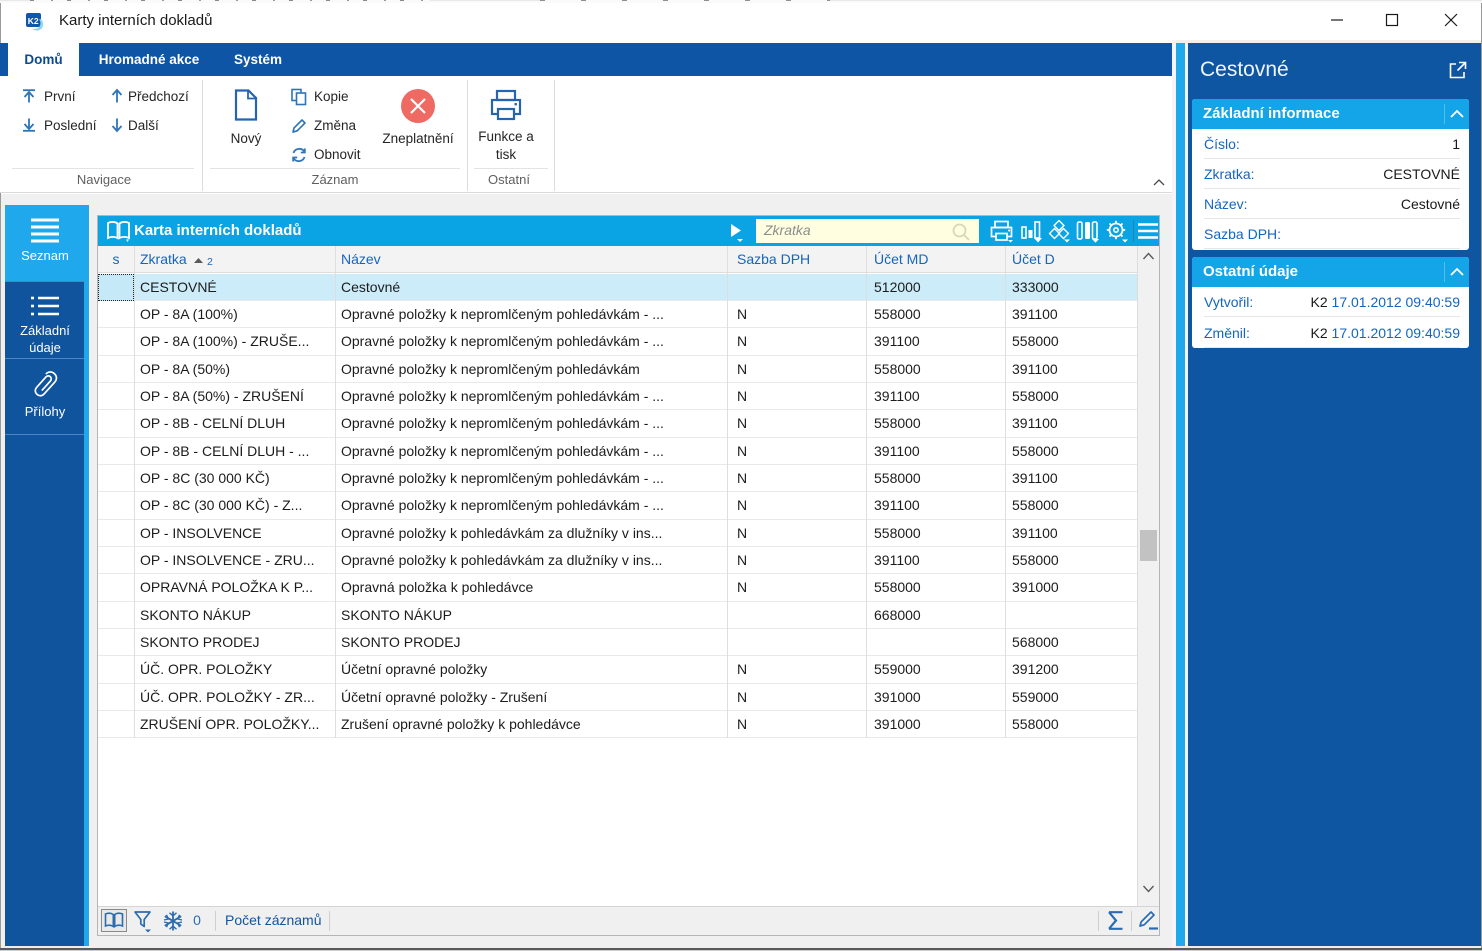  I want to click on svg-text: K2, so click(33, 21).